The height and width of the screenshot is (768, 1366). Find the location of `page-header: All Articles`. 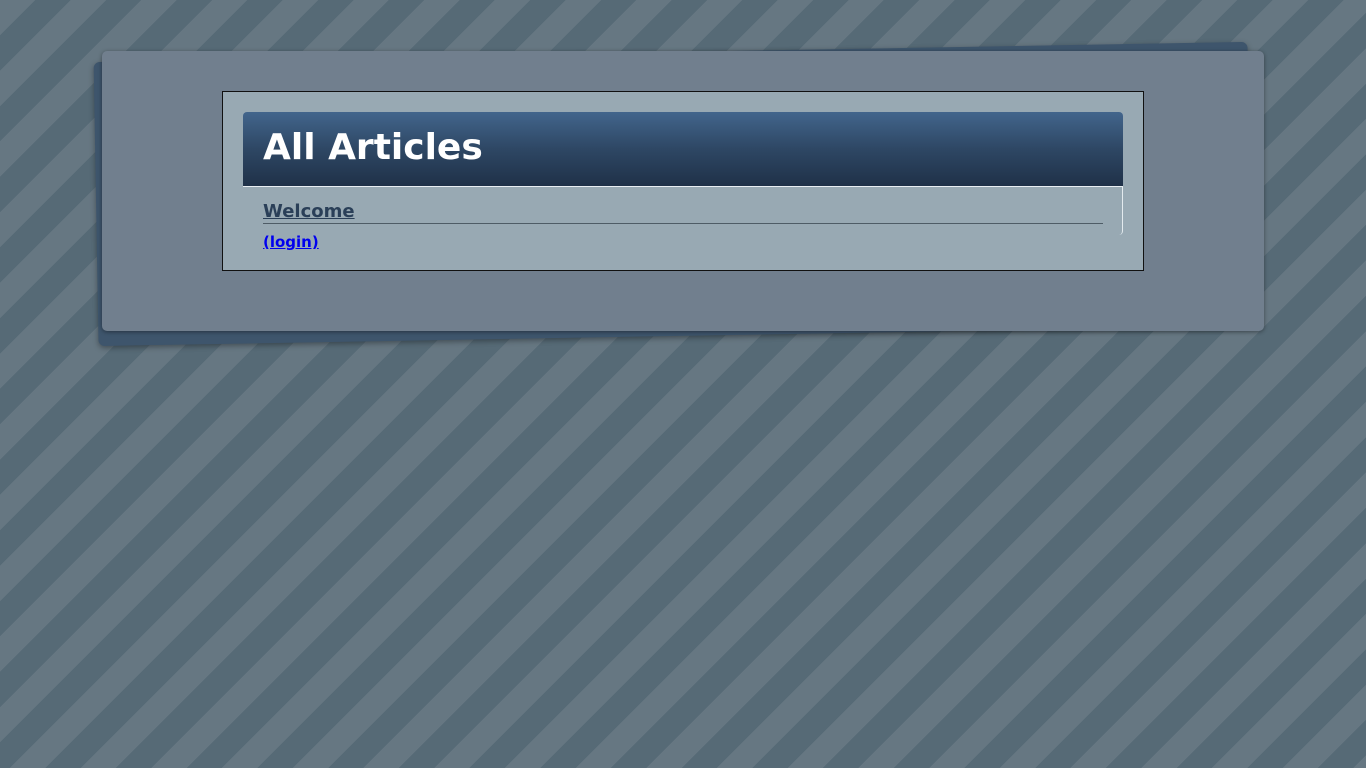

page-header: All Articles is located at coordinates (683, 149).